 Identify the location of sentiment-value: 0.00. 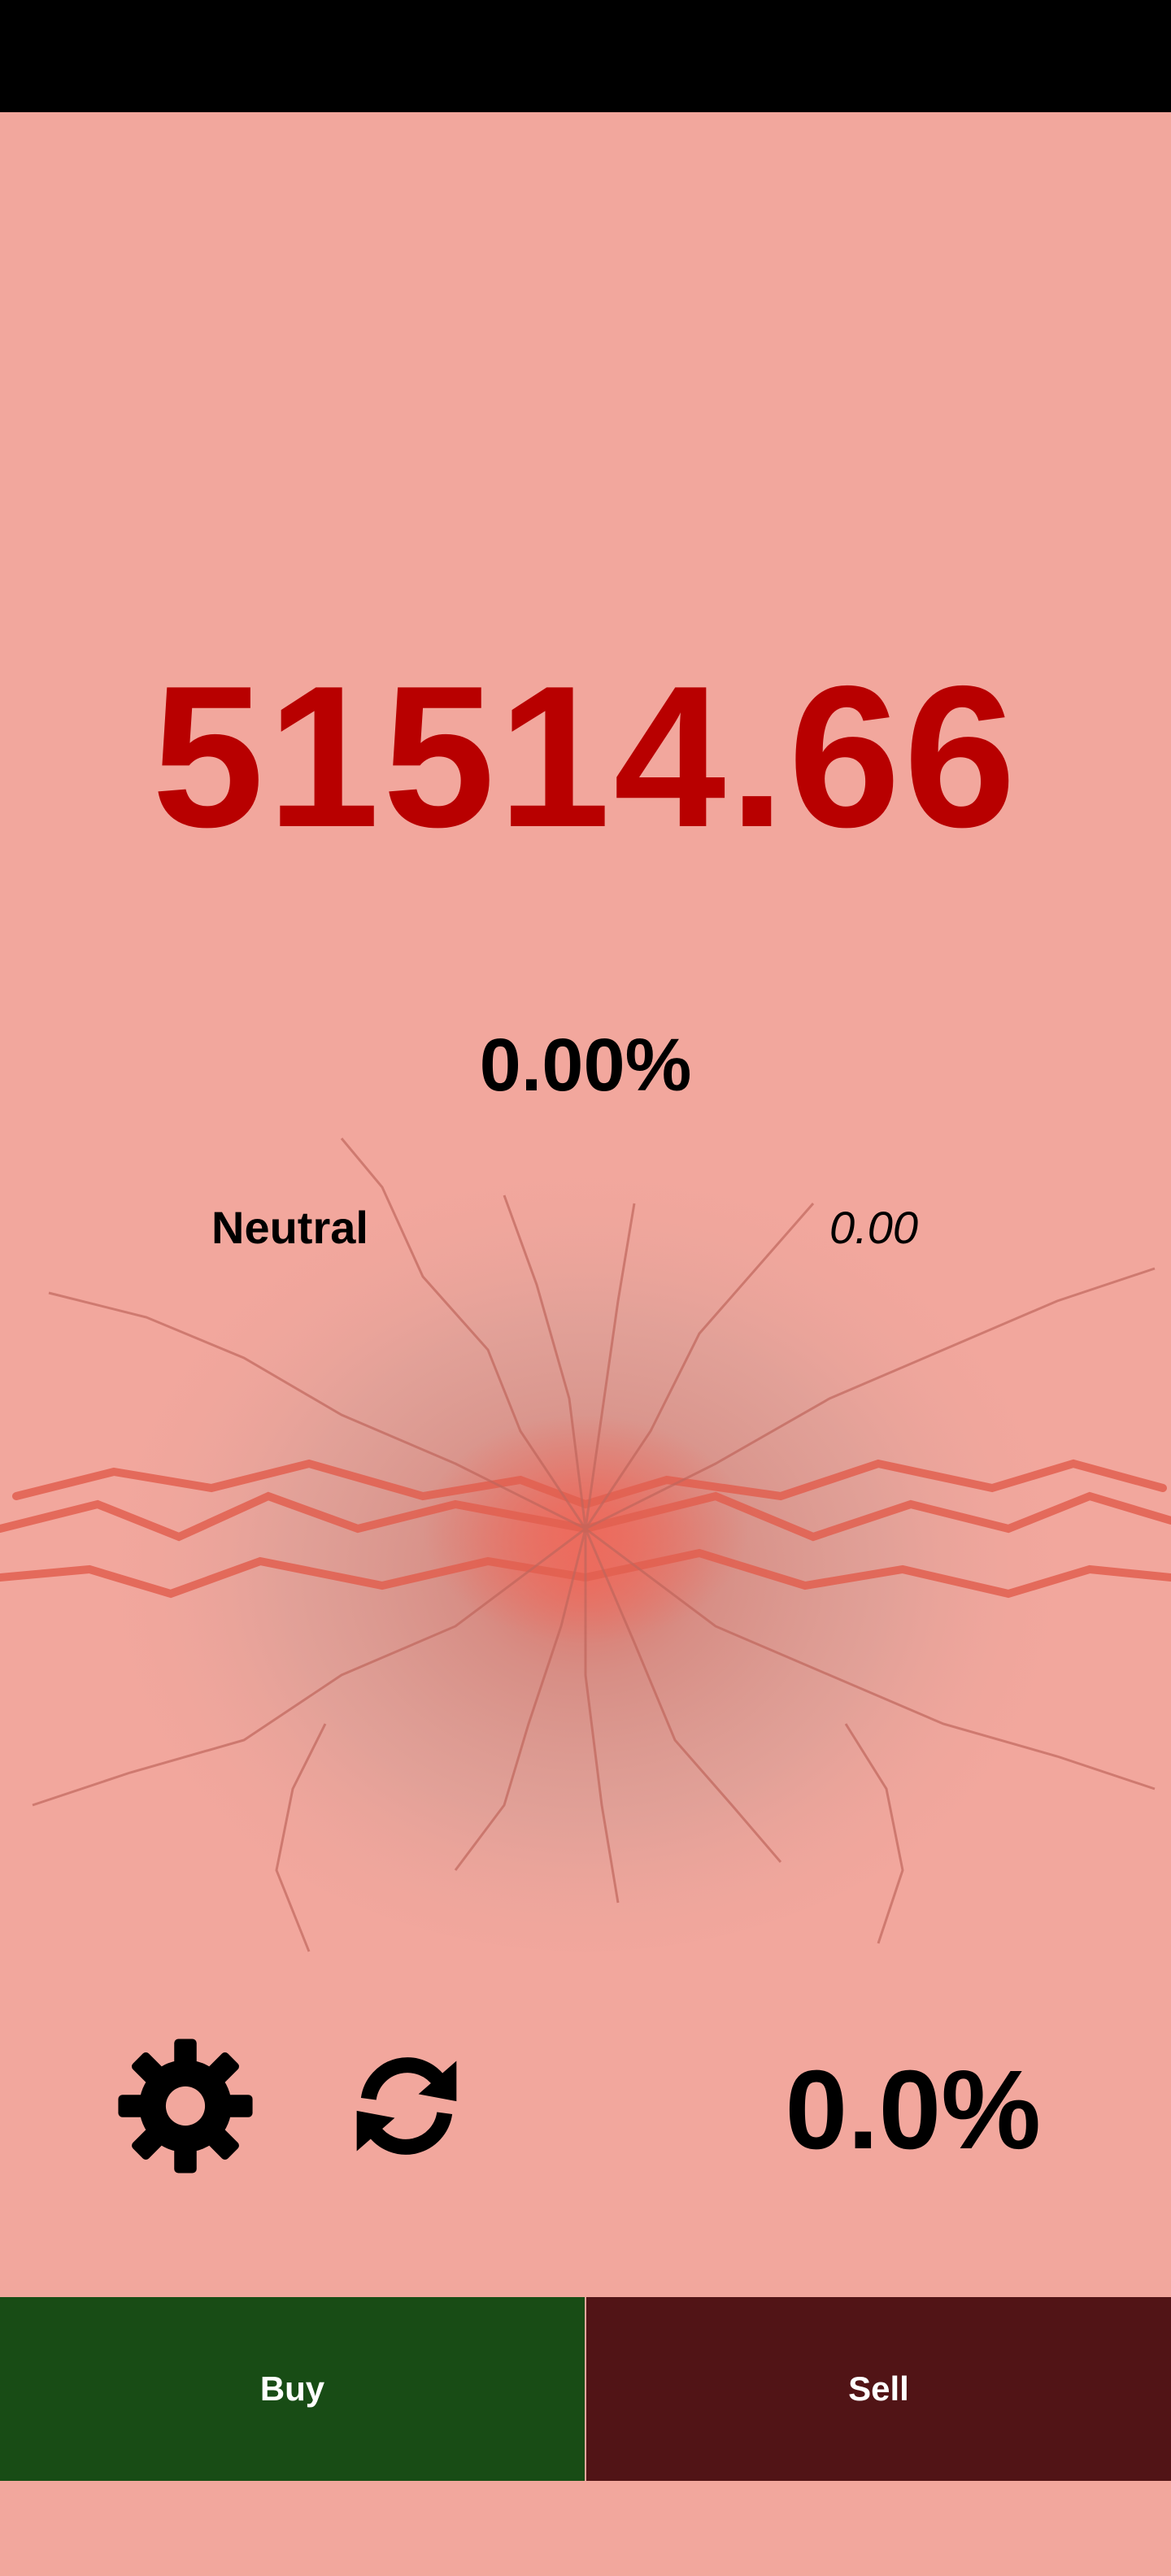
(874, 1228).